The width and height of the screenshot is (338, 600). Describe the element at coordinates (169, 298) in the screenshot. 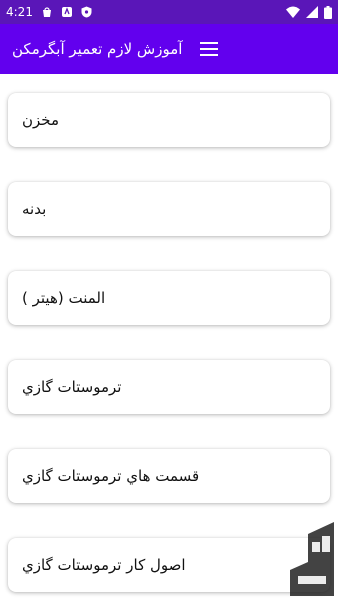

I see `list-item: المنت (هيتر )` at that location.